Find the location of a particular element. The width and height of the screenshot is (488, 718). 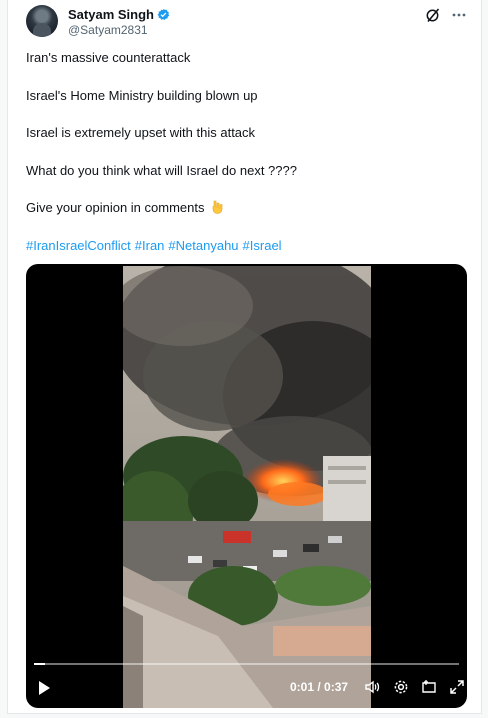

hashtag-link: #Netanyahu is located at coordinates (203, 246).